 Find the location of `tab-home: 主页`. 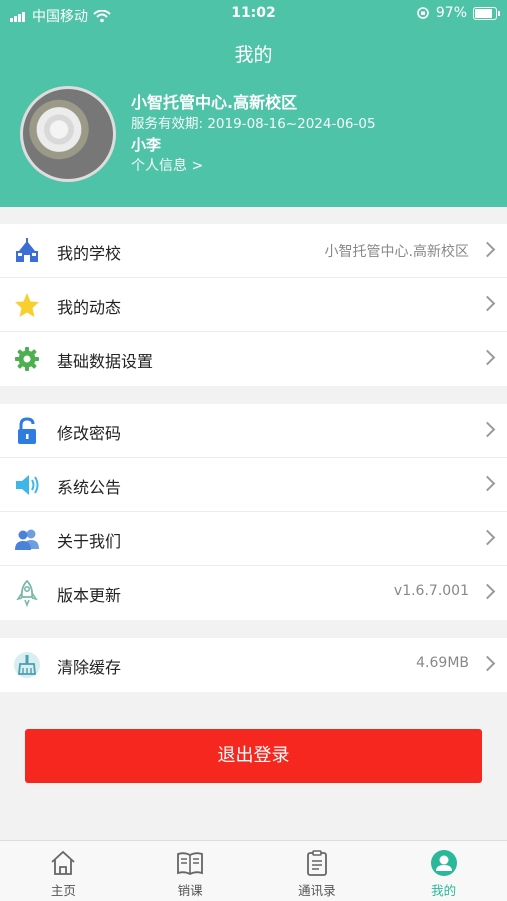

tab-home: 主页 is located at coordinates (63, 871).